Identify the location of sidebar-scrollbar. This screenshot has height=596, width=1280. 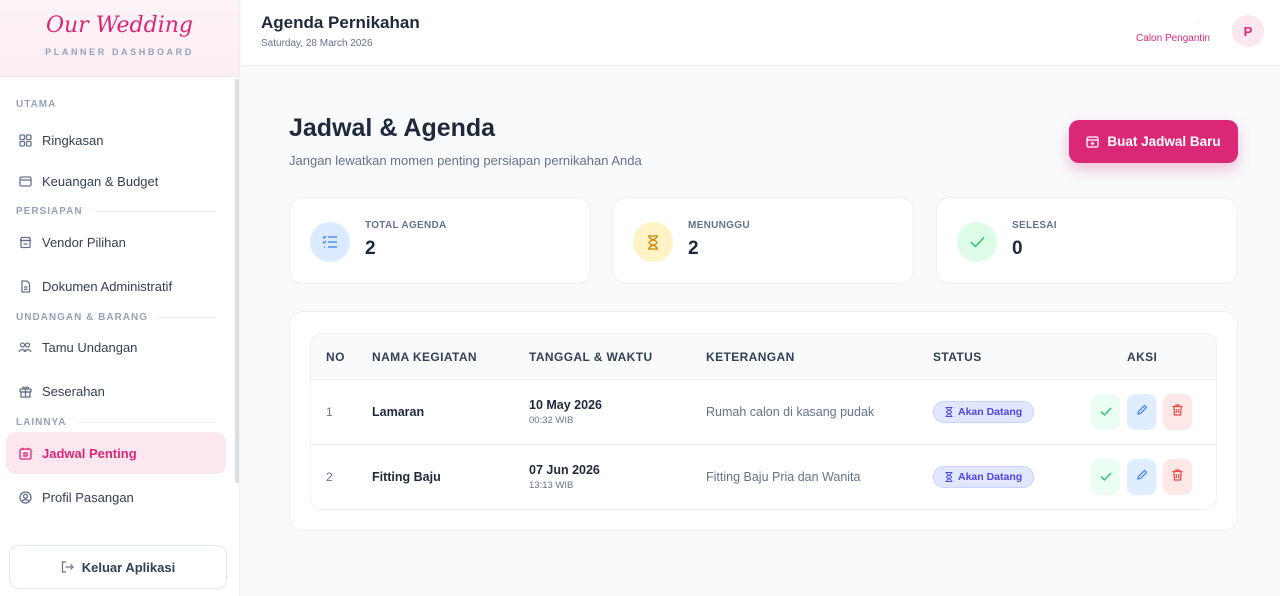
(237, 281).